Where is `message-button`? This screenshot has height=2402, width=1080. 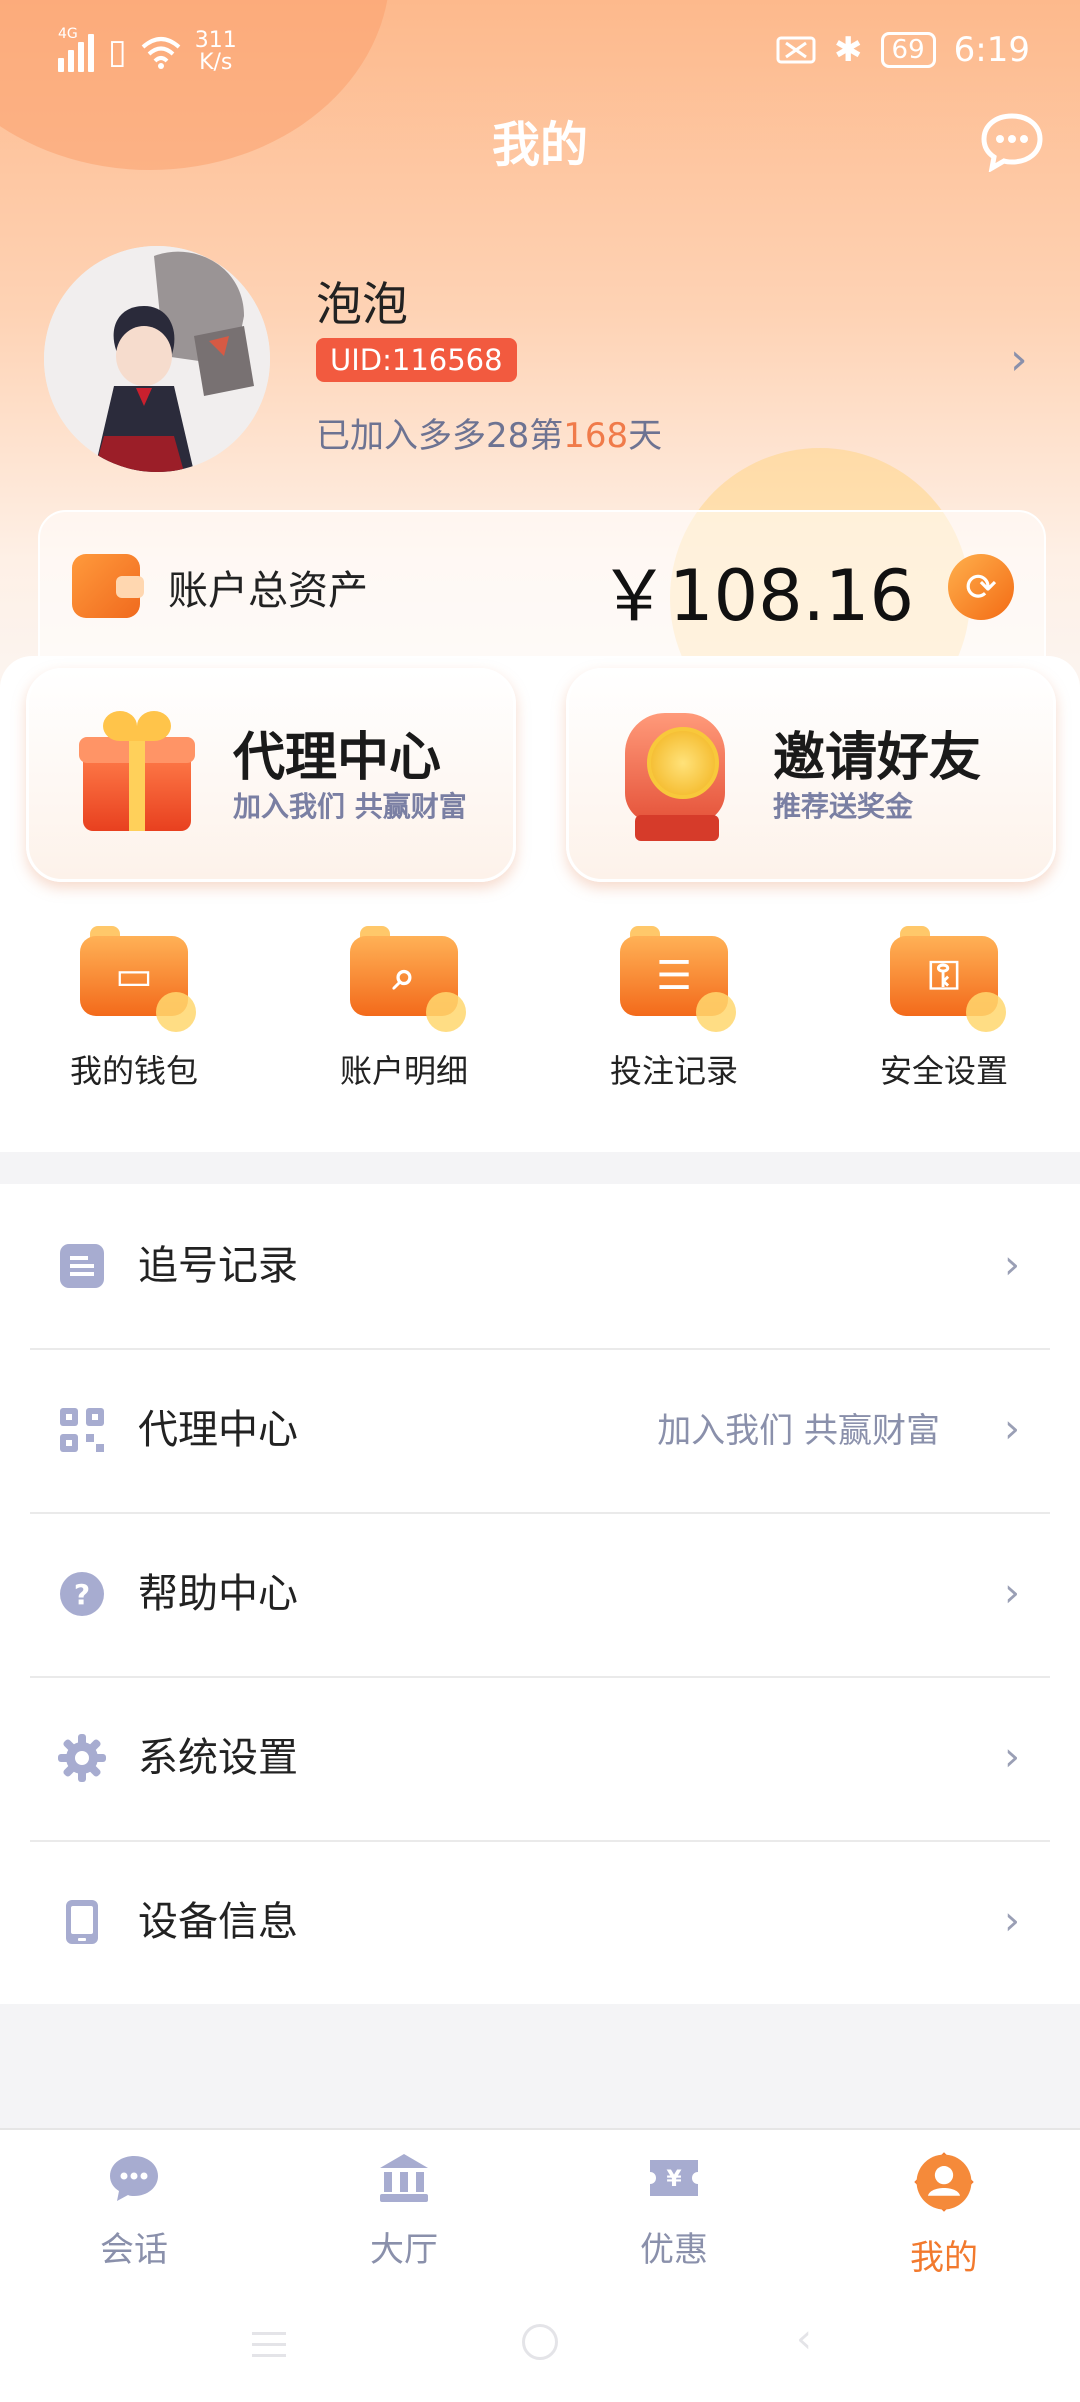 message-button is located at coordinates (1012, 142).